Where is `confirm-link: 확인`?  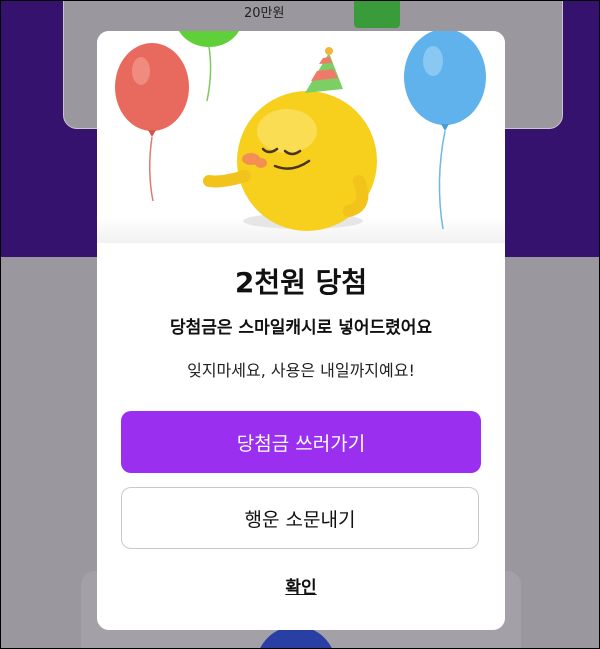 confirm-link: 확인 is located at coordinates (301, 585).